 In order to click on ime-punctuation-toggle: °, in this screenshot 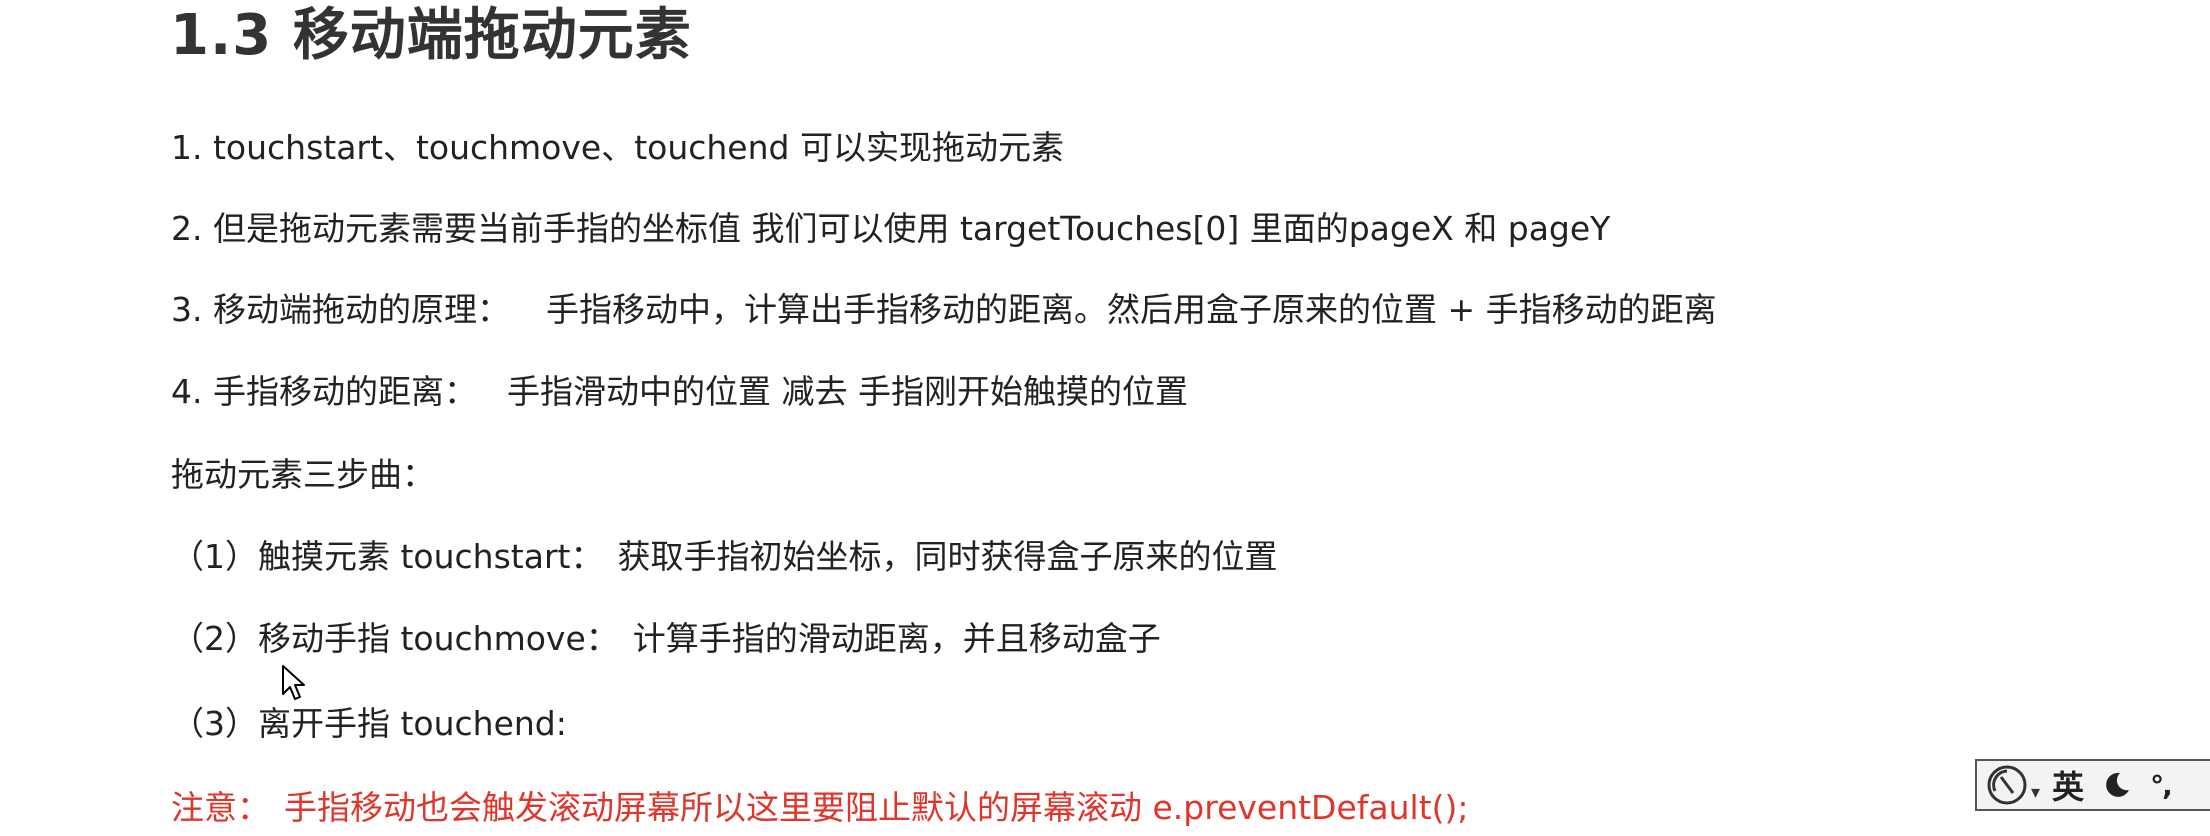, I will do `click(2161, 785)`.